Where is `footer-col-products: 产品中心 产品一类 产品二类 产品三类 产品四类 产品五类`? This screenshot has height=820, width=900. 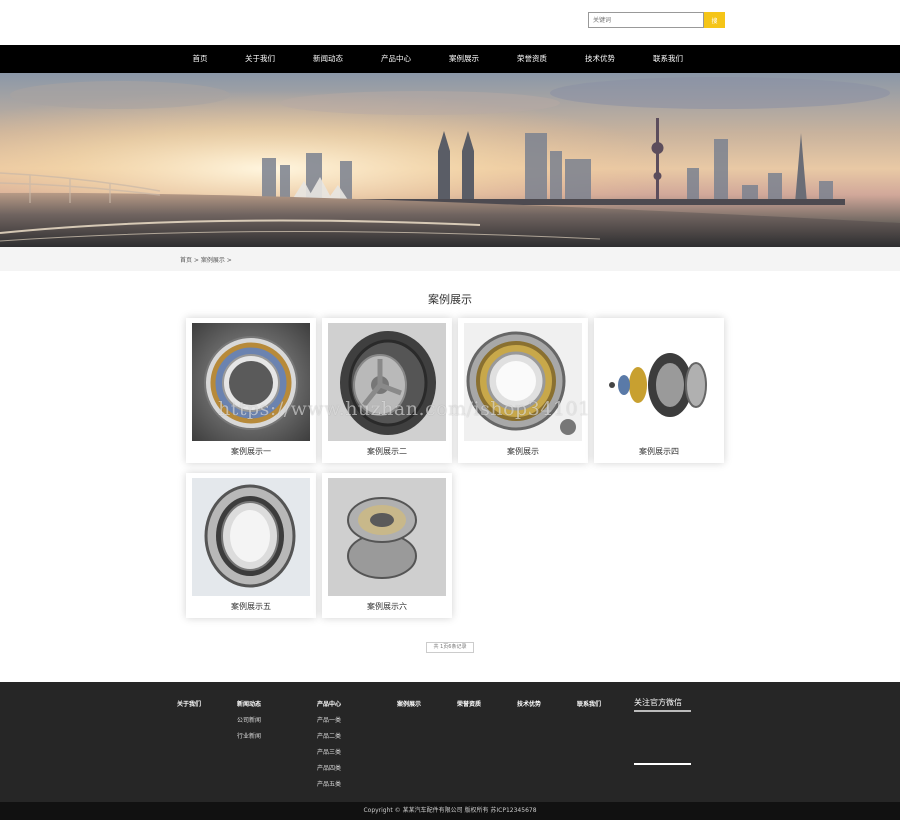
footer-col-products: 产品中心 产品一类 产品二类 产品三类 产品四类 产品五类 is located at coordinates (329, 747).